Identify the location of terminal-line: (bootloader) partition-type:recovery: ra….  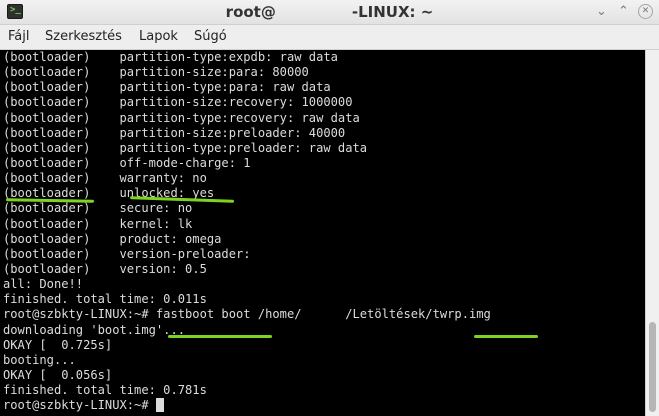
(181, 117).